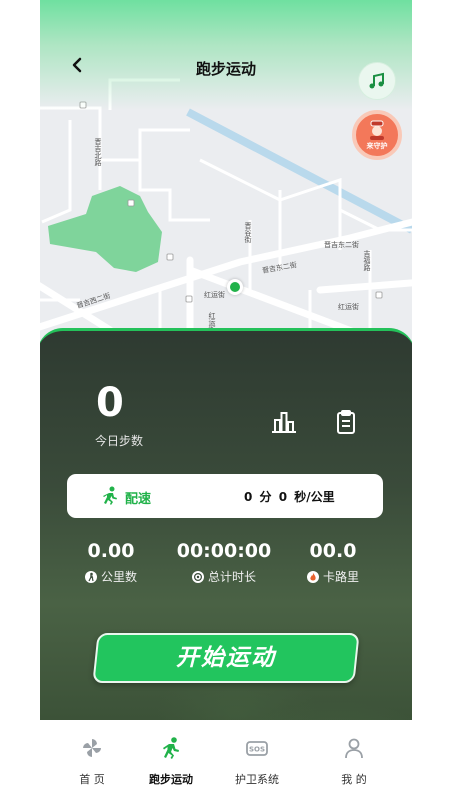  I want to click on svg-text: SOS, so click(257, 750).